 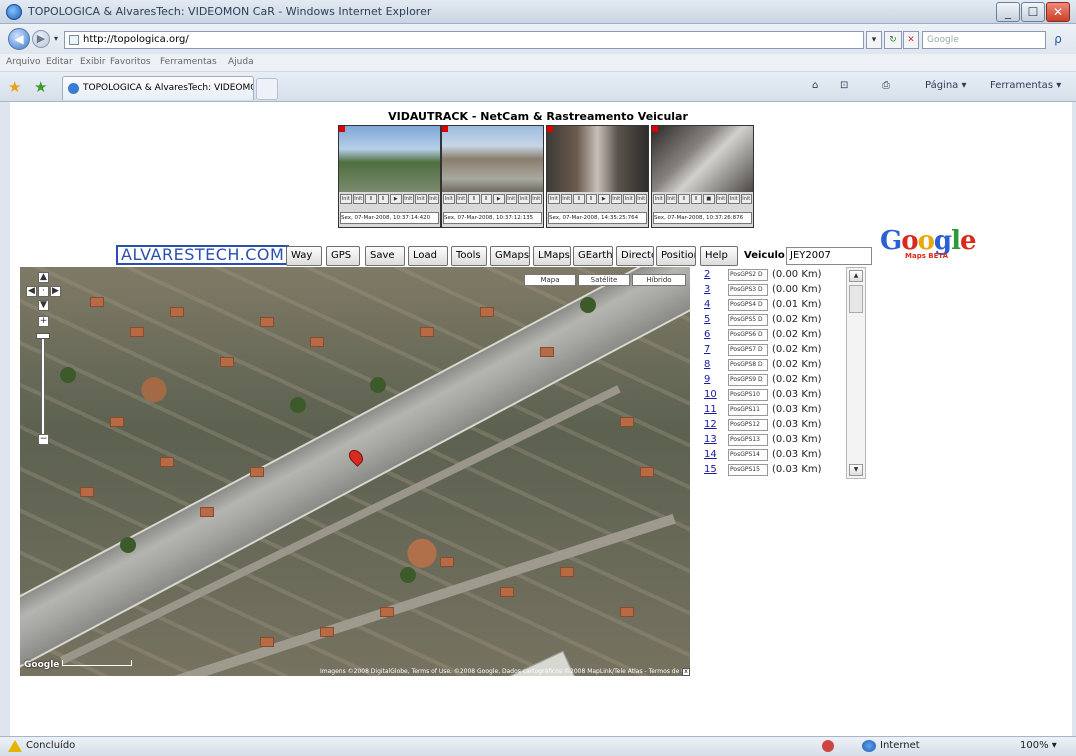 What do you see at coordinates (59, 62) in the screenshot?
I see `menu-editar: Editar` at bounding box center [59, 62].